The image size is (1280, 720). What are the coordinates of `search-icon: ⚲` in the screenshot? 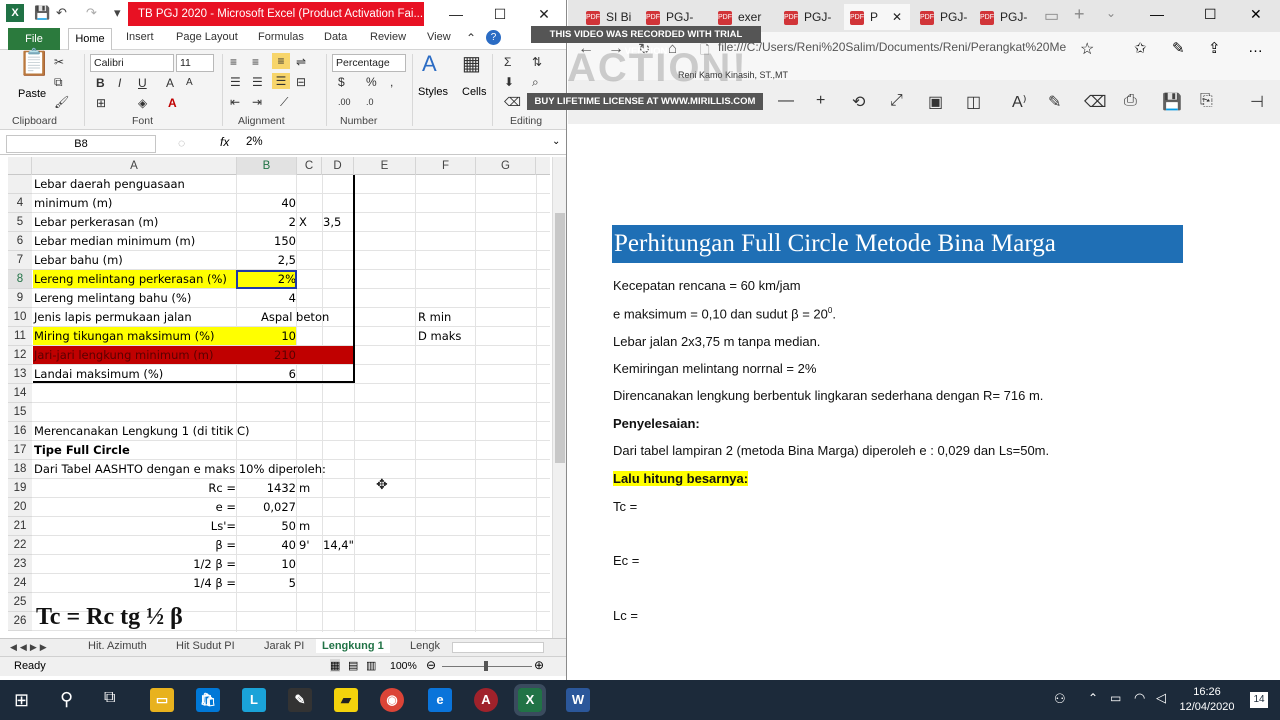 It's located at (66, 699).